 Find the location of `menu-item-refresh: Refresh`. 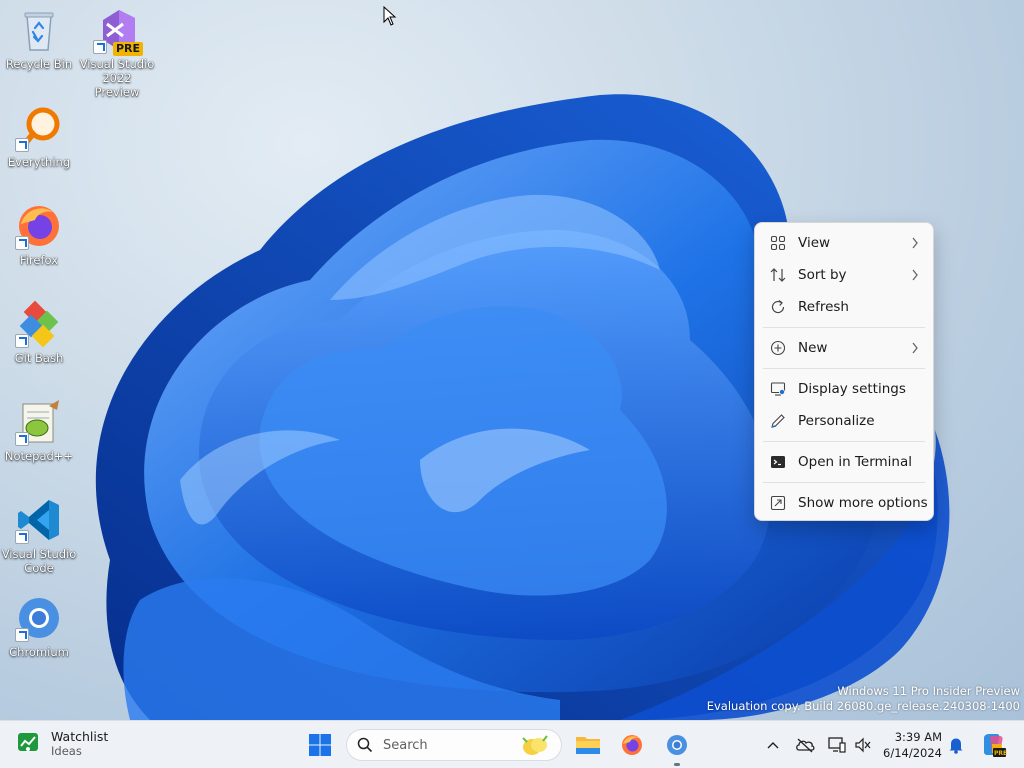

menu-item-refresh: Refresh is located at coordinates (844, 307).